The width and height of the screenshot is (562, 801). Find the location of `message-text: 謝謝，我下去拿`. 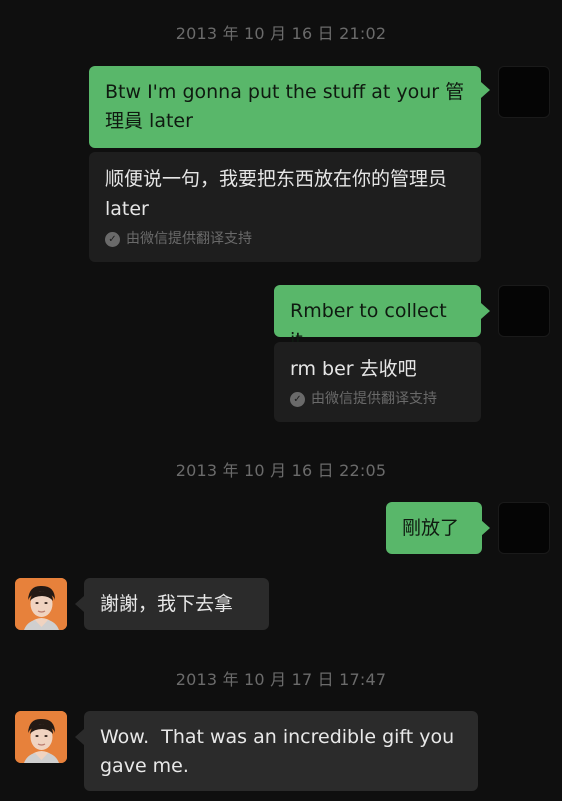

message-text: 謝謝，我下去拿 is located at coordinates (167, 604).